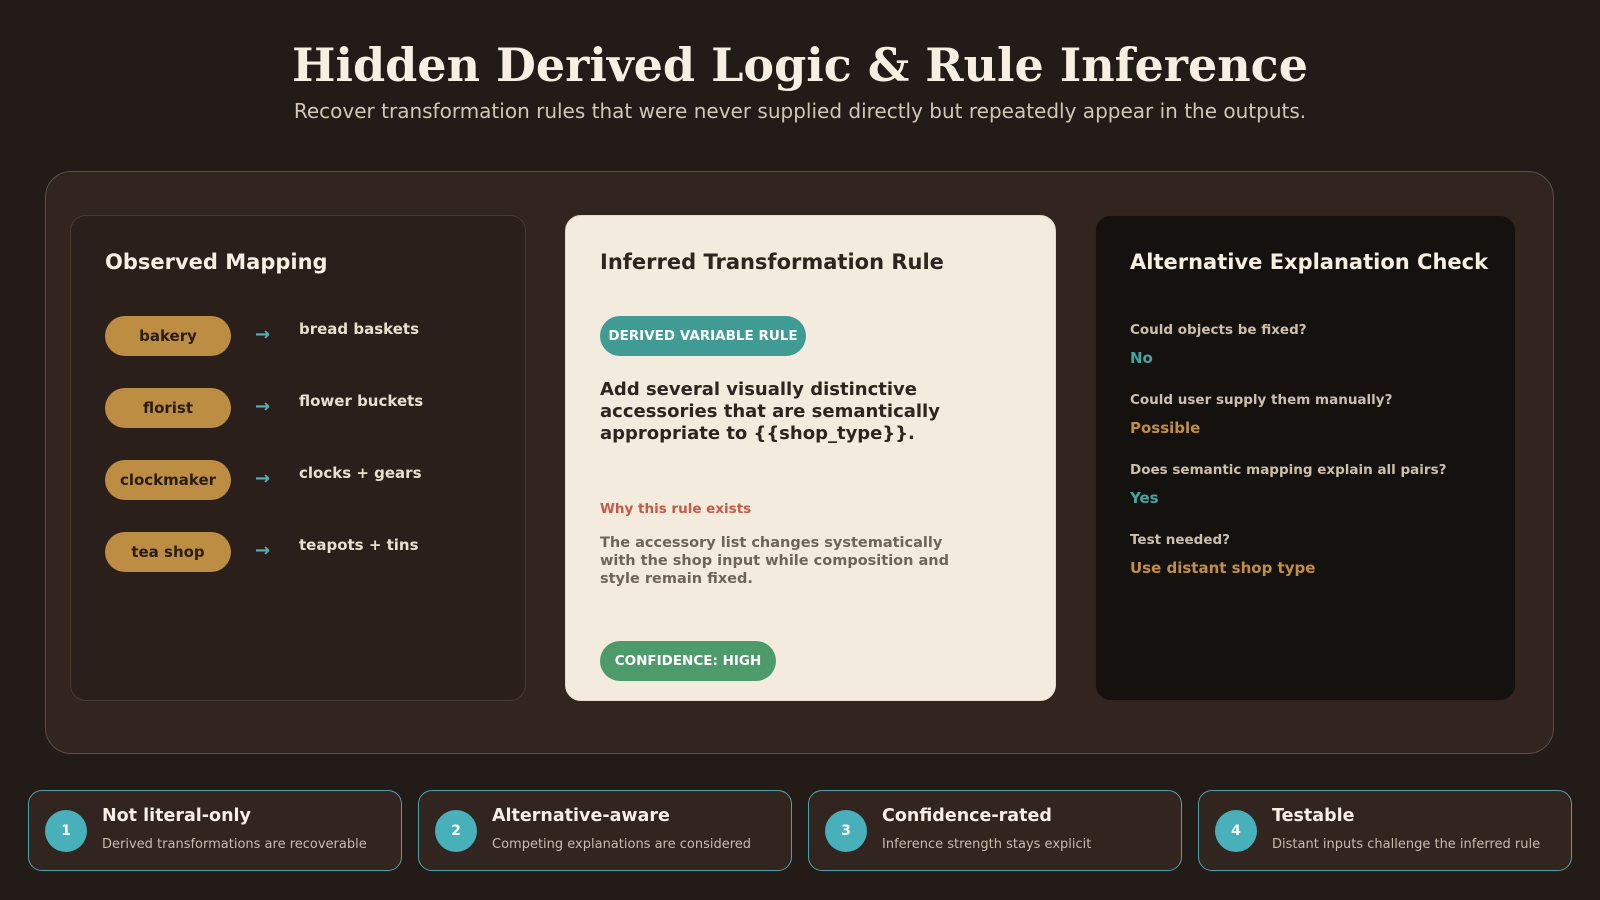 The image size is (1600, 900). What do you see at coordinates (1180, 540) in the screenshot?
I see `check-question: Test needed?` at bounding box center [1180, 540].